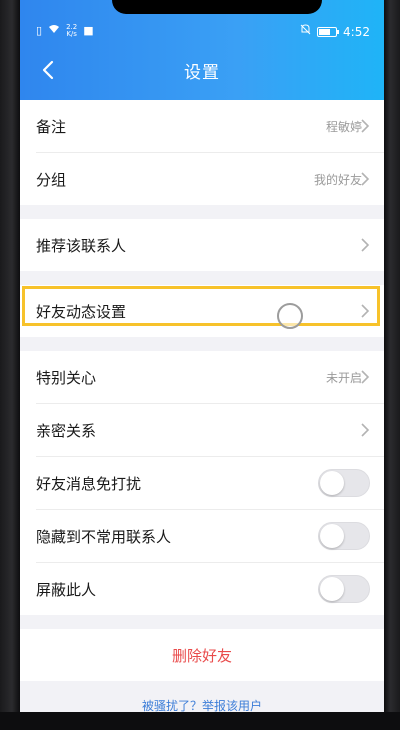 The height and width of the screenshot is (730, 400). What do you see at coordinates (202, 73) in the screenshot?
I see `page-title: 设置` at bounding box center [202, 73].